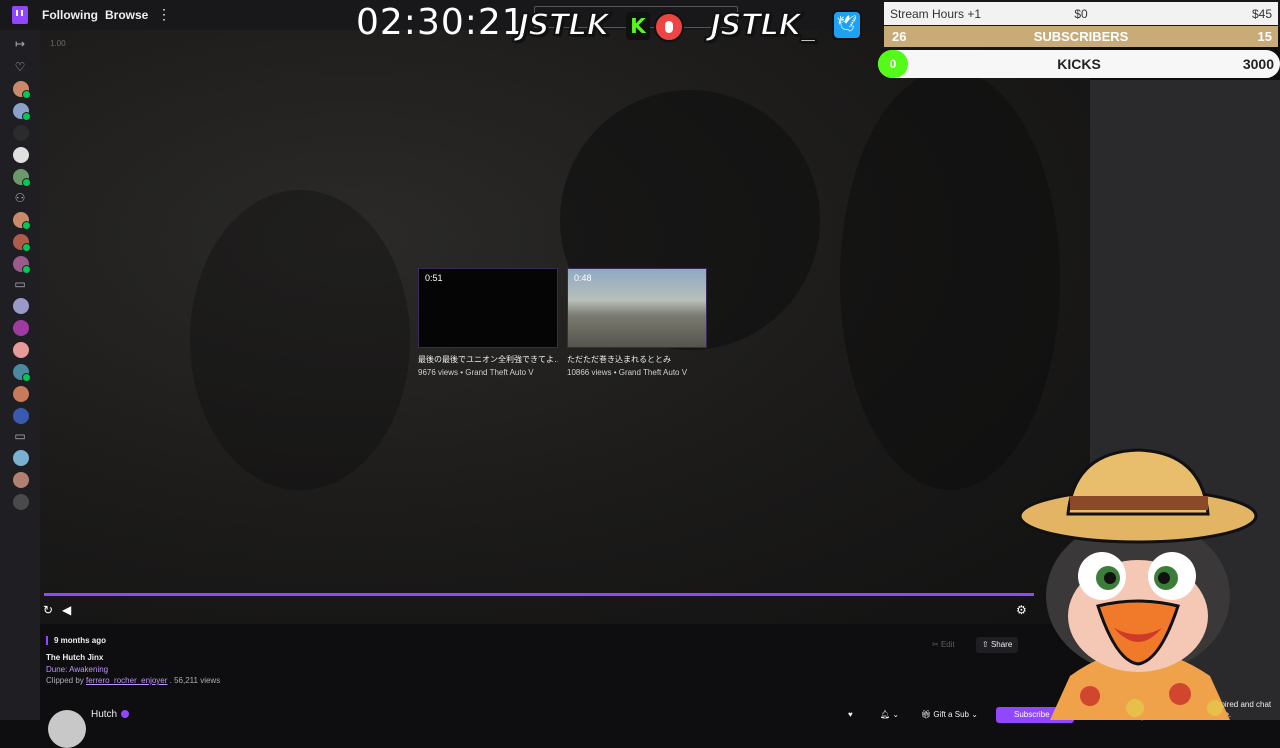 This screenshot has width=1280, height=748. What do you see at coordinates (164, 14) in the screenshot?
I see `more-menu-icon: ⋮` at bounding box center [164, 14].